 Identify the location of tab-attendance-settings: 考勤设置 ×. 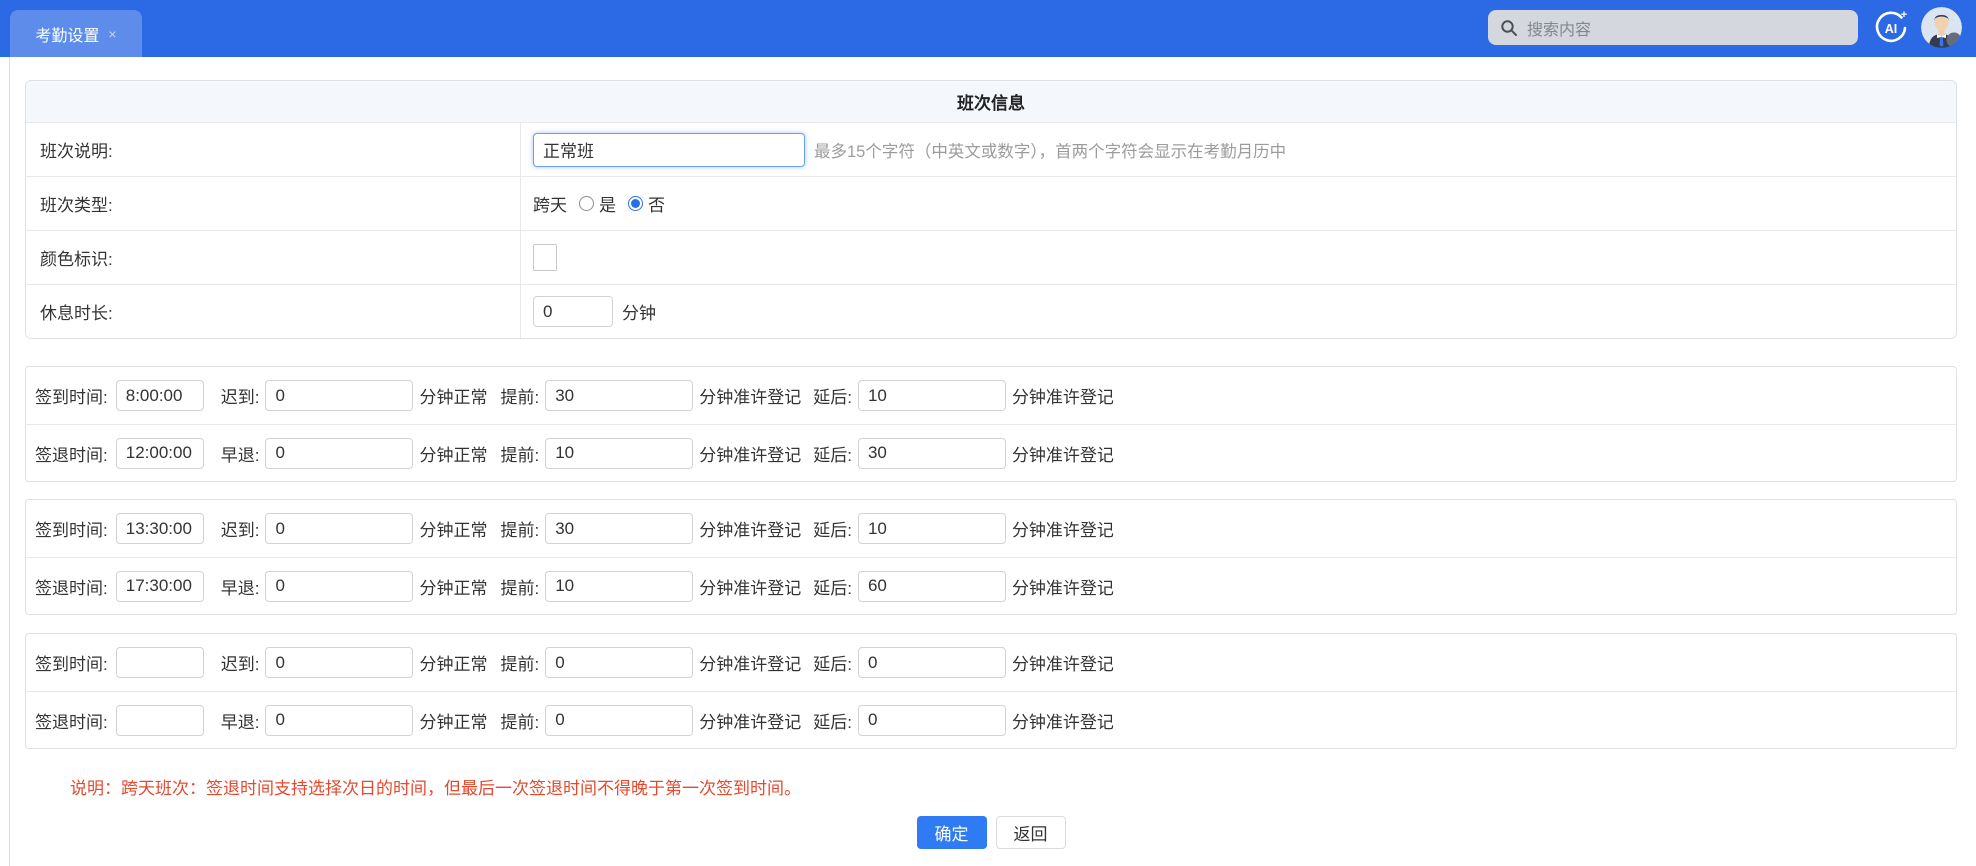
(76, 33).